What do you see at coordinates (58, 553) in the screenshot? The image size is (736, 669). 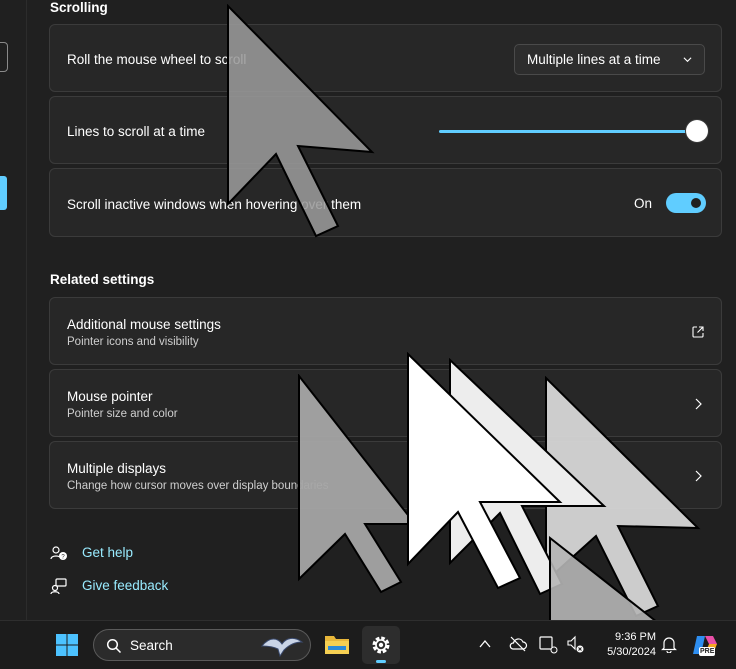 I see `help-icon: ?` at bounding box center [58, 553].